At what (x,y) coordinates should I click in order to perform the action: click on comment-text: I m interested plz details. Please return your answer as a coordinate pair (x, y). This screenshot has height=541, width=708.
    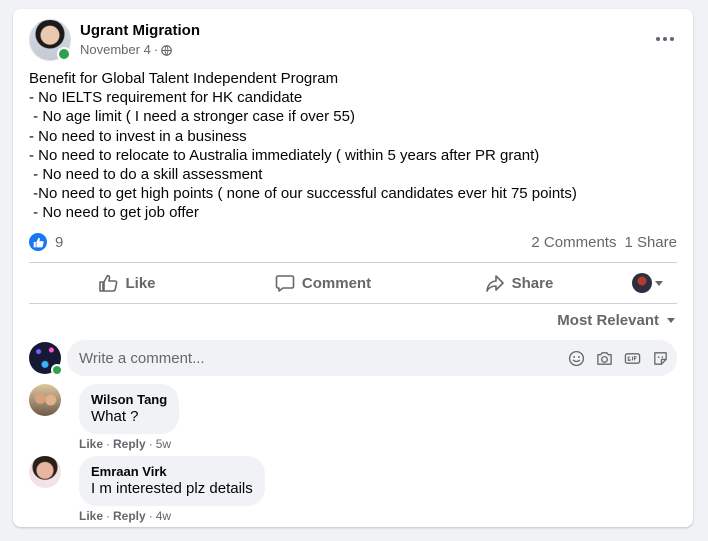
    Looking at the image, I should click on (172, 488).